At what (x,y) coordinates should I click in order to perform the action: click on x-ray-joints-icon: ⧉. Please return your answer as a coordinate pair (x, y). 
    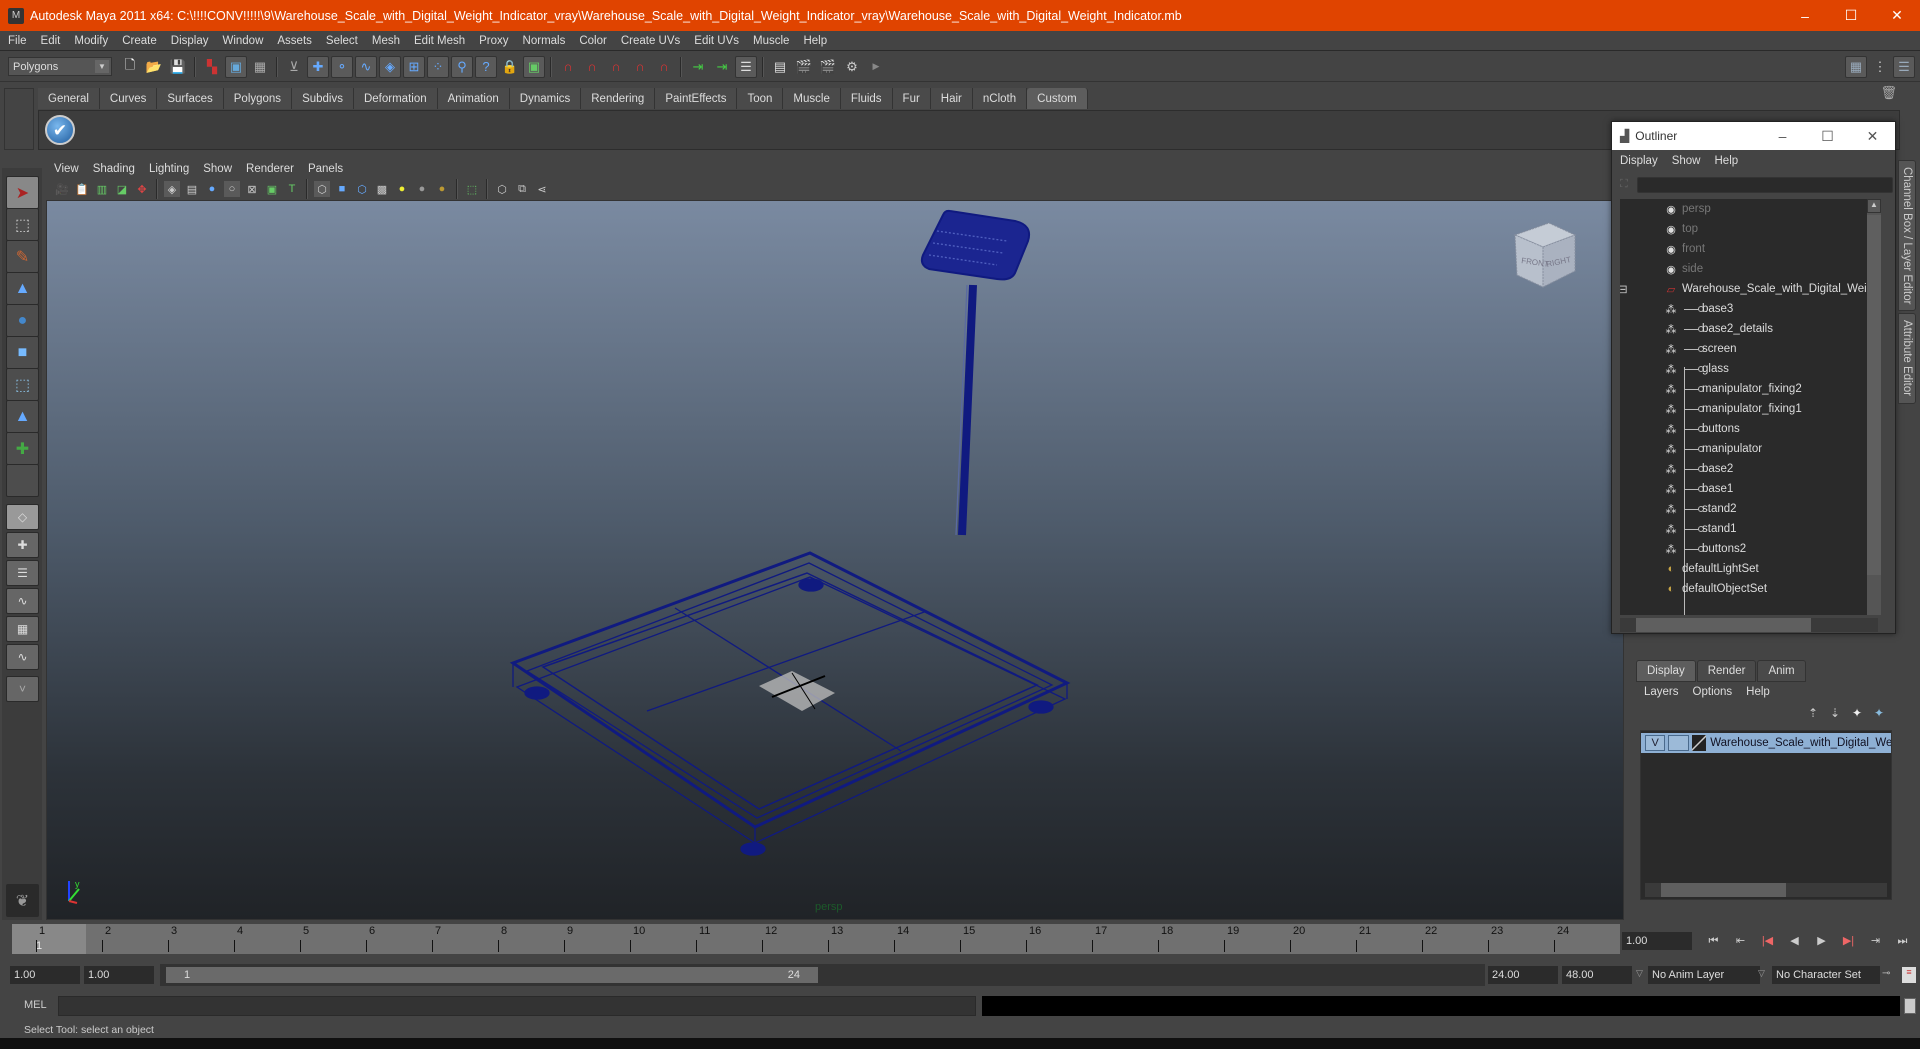
    Looking at the image, I should click on (522, 189).